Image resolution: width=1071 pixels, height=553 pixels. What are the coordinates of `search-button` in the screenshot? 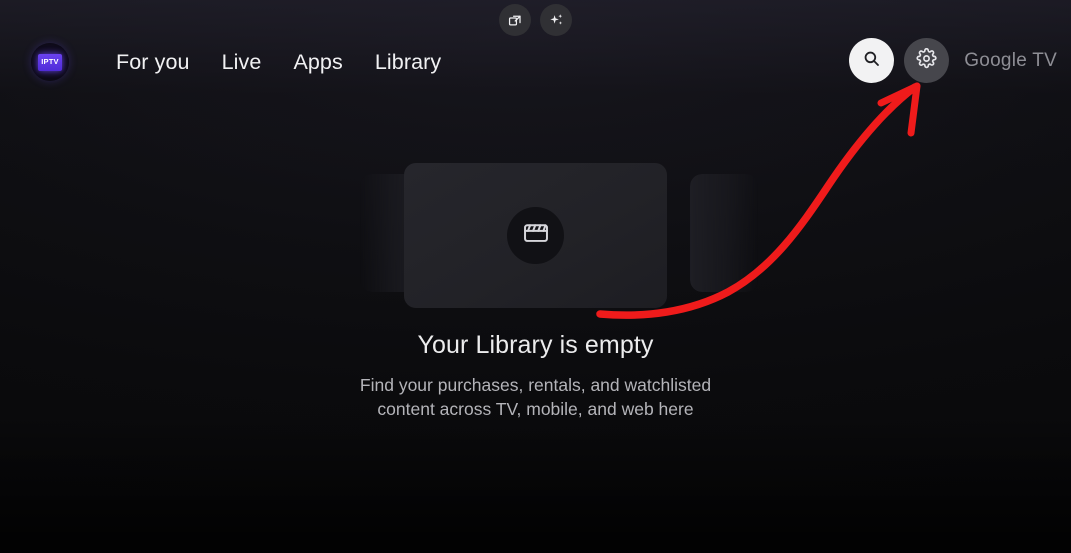 It's located at (872, 60).